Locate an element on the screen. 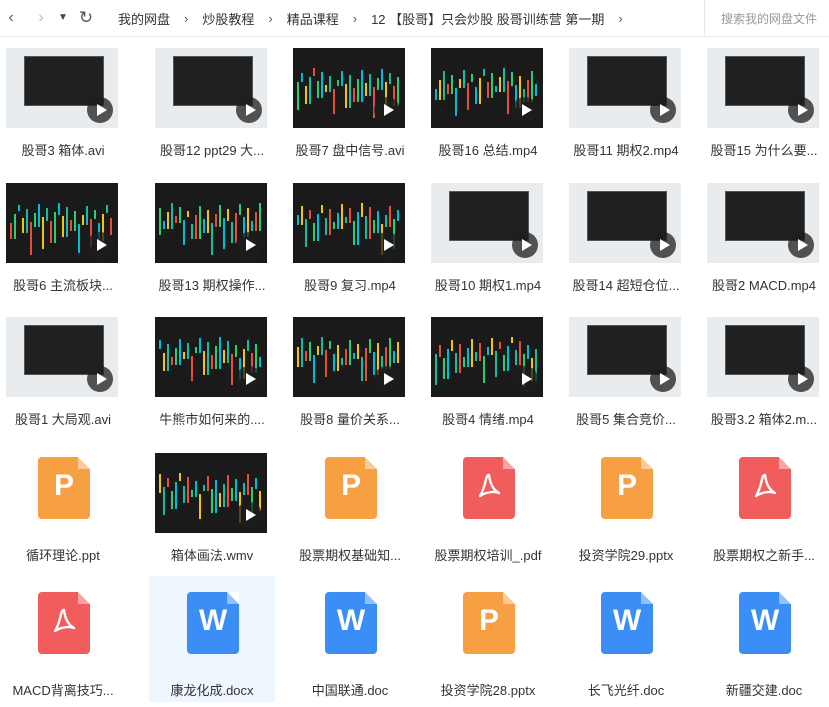  file-item: 股哥1 大局观.avi is located at coordinates (63, 368).